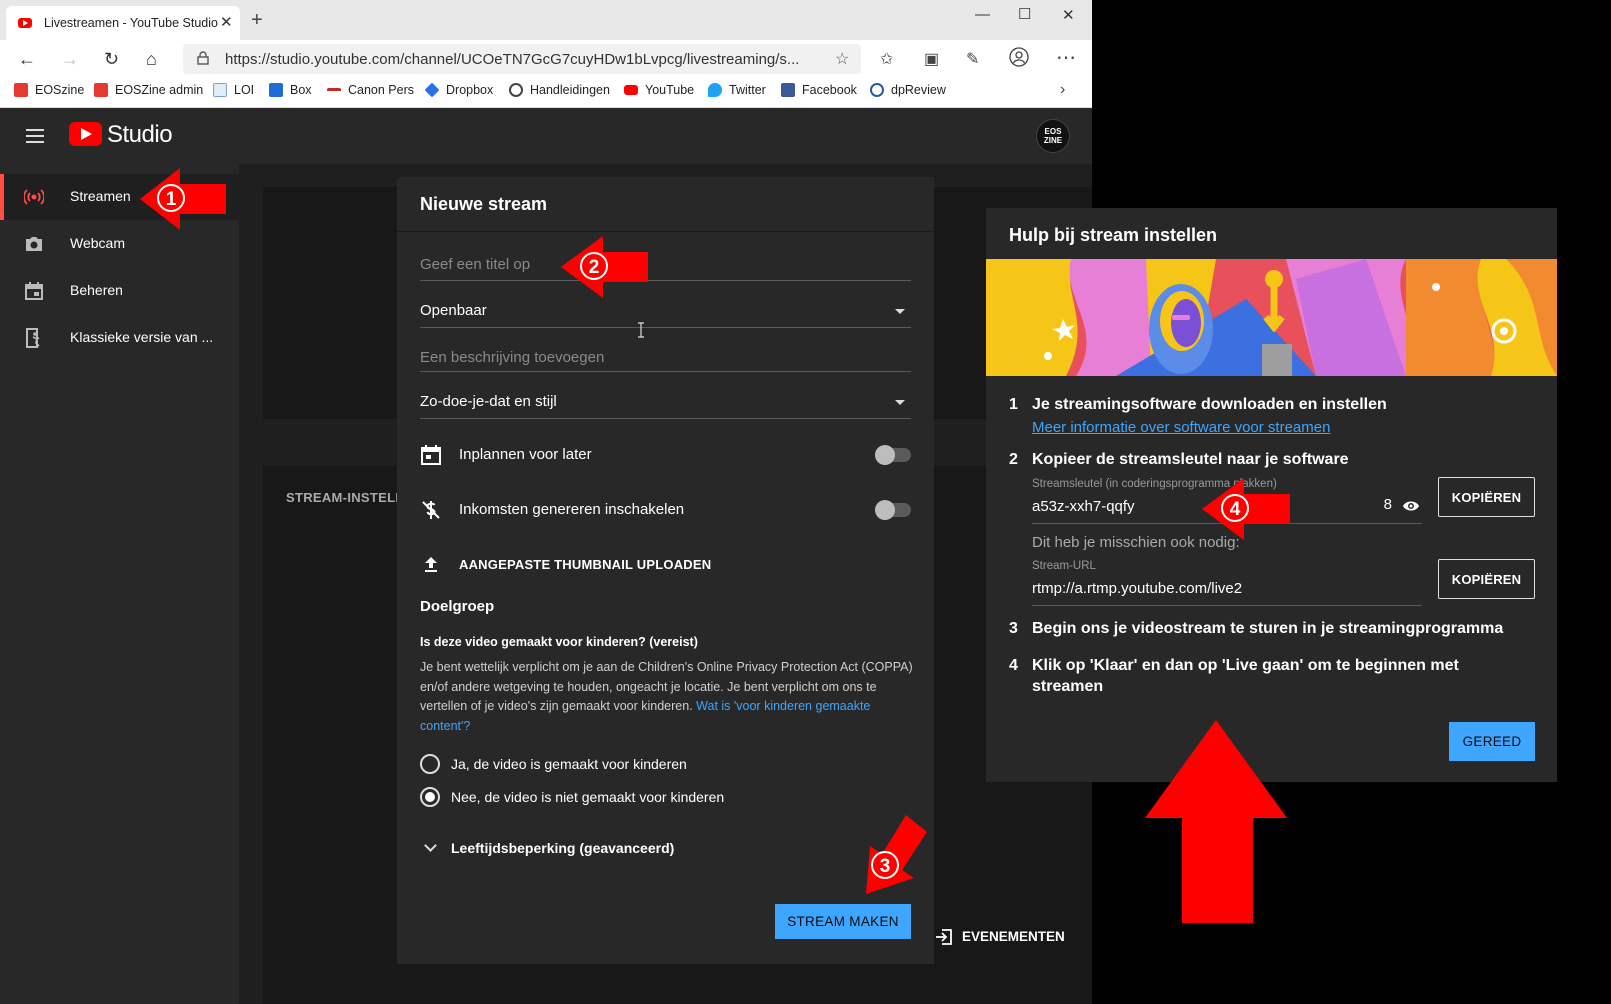 This screenshot has height=1004, width=1611. I want to click on category-value: Zo-doe-je-dat en stijl, so click(488, 401).